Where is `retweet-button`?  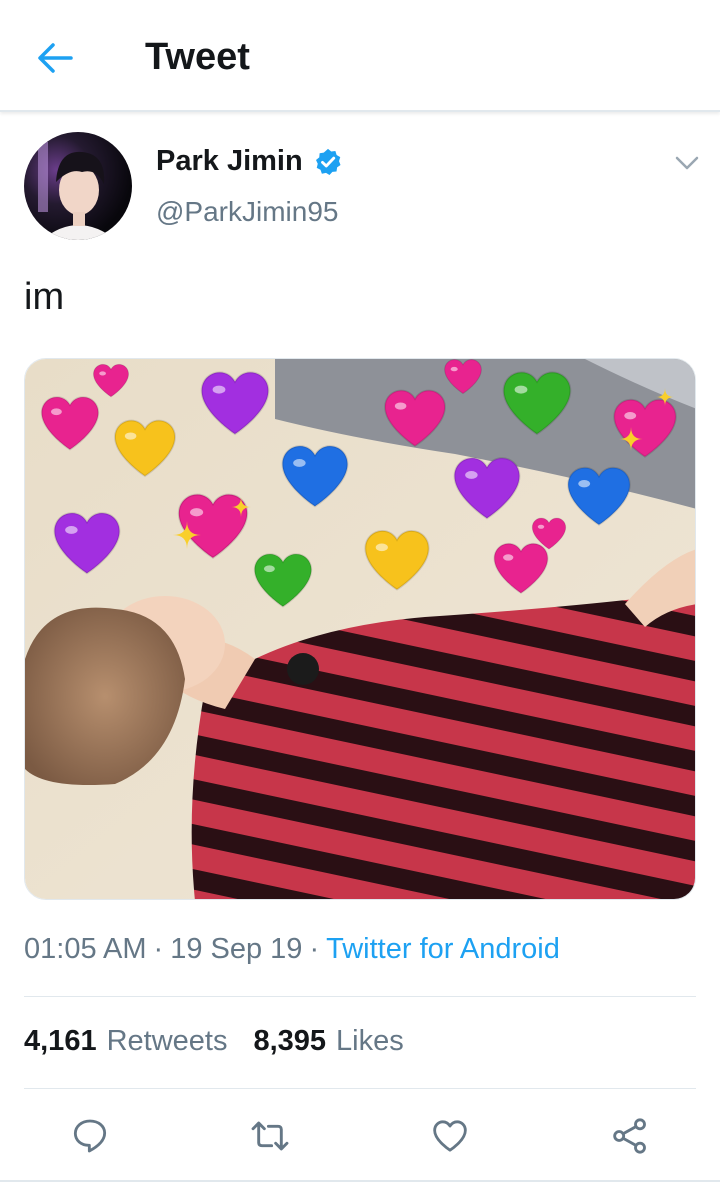 retweet-button is located at coordinates (270, 1136).